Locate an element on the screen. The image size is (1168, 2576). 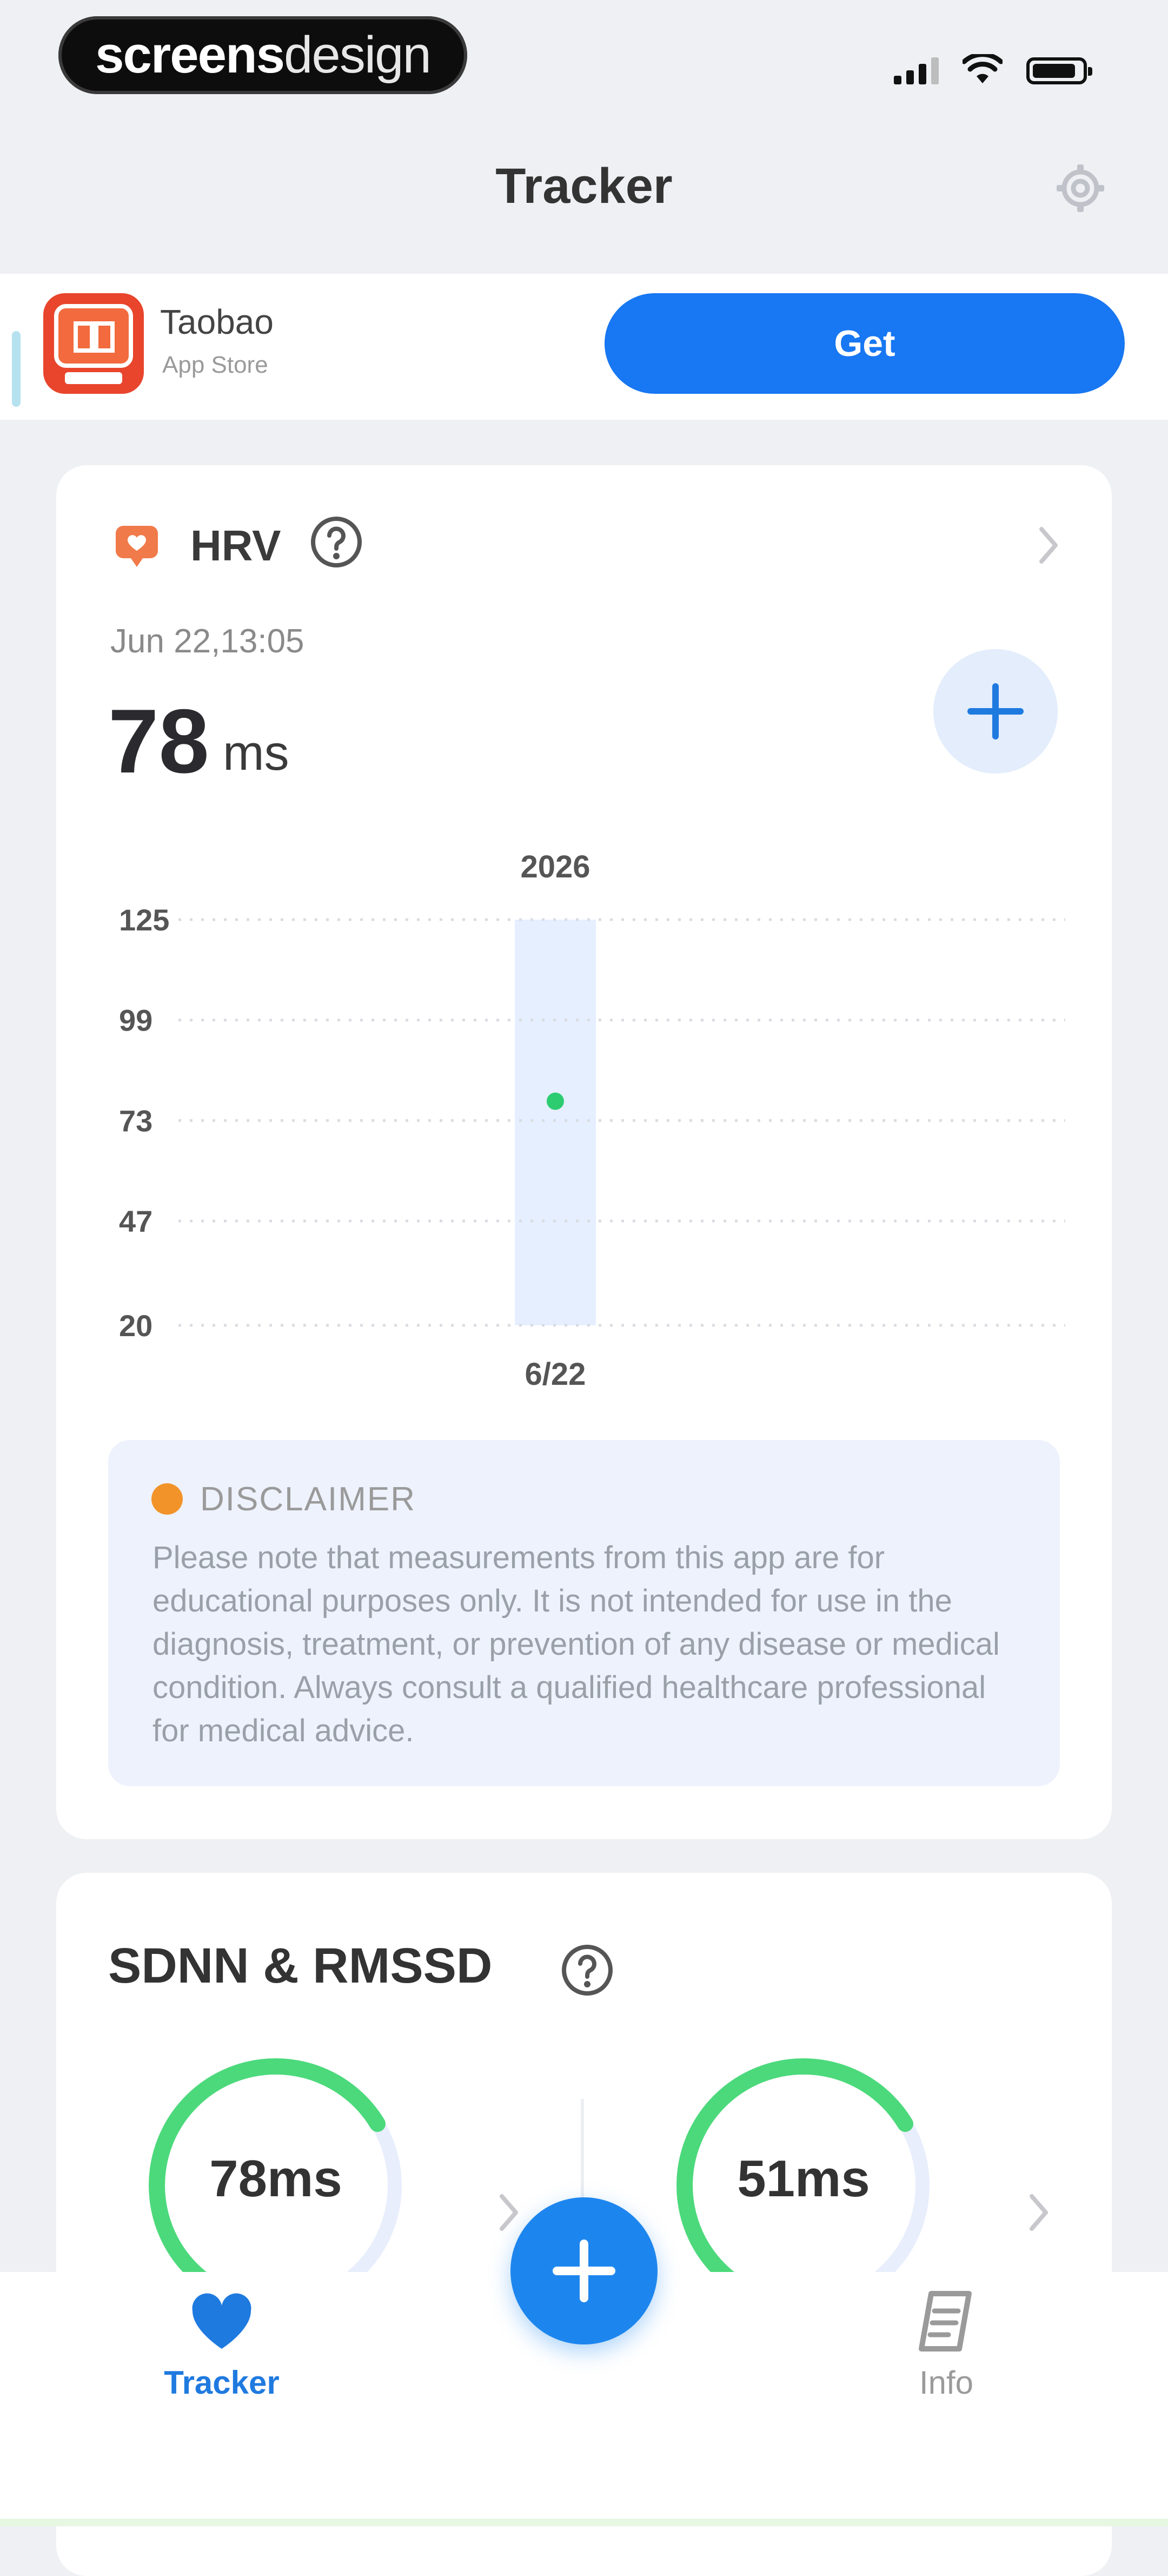
brand-text-light: design is located at coordinates (358, 55).